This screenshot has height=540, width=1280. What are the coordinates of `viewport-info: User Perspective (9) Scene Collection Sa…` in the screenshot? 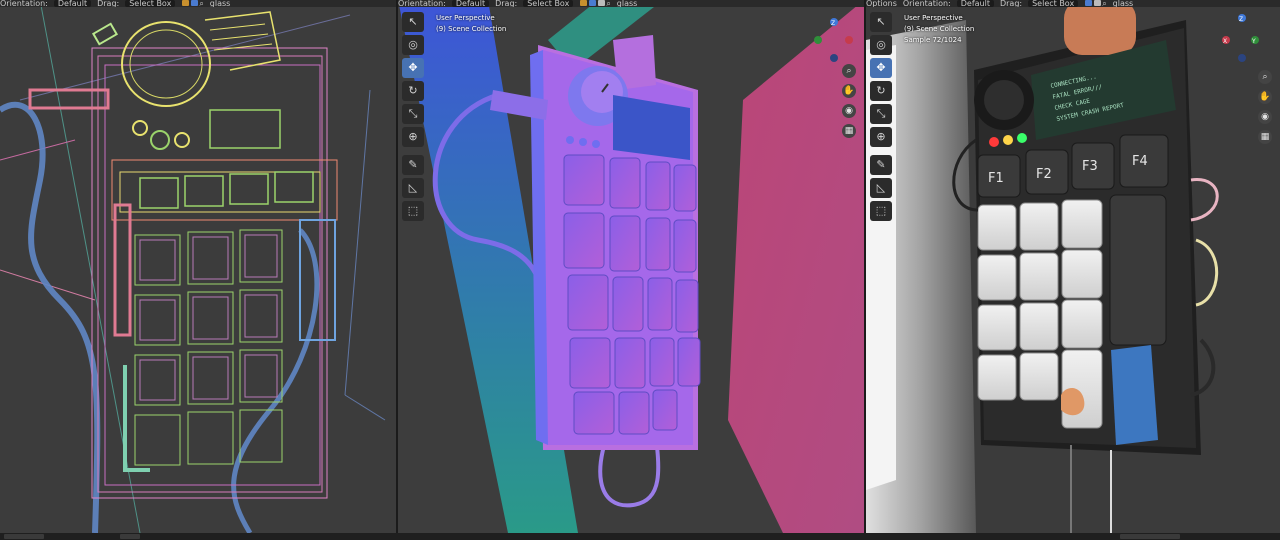 It's located at (939, 29).